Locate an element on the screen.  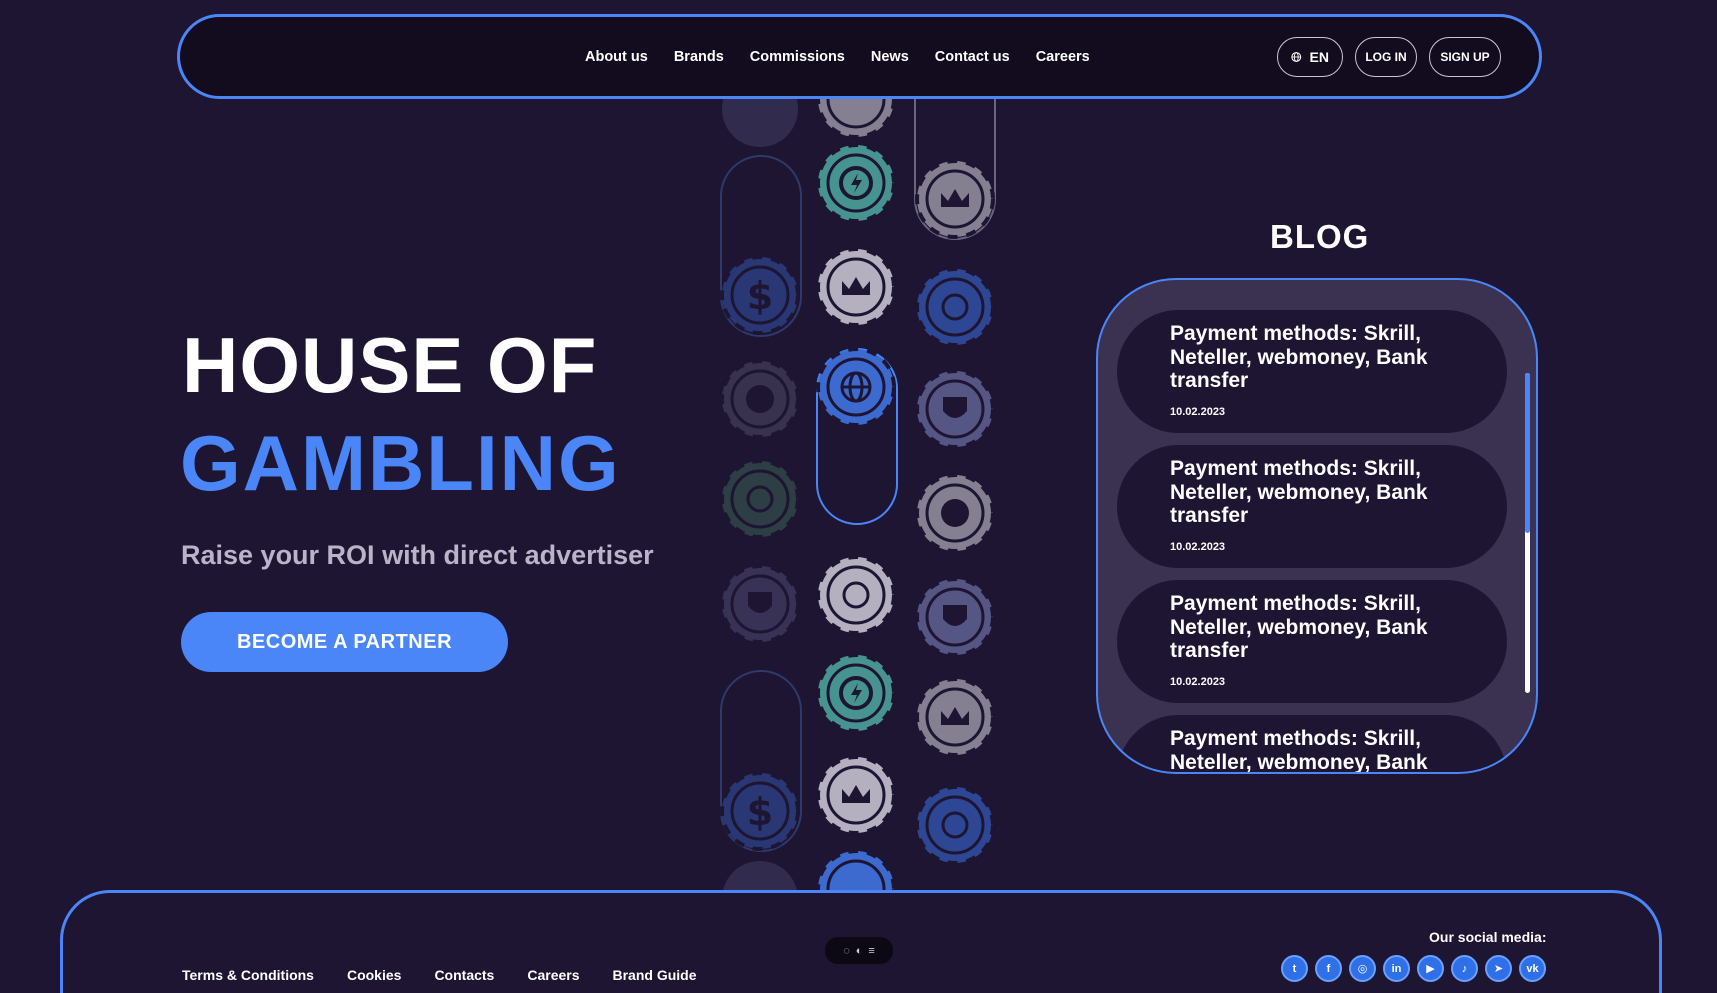
chip-column-left: $ $ is located at coordinates (761, 495).